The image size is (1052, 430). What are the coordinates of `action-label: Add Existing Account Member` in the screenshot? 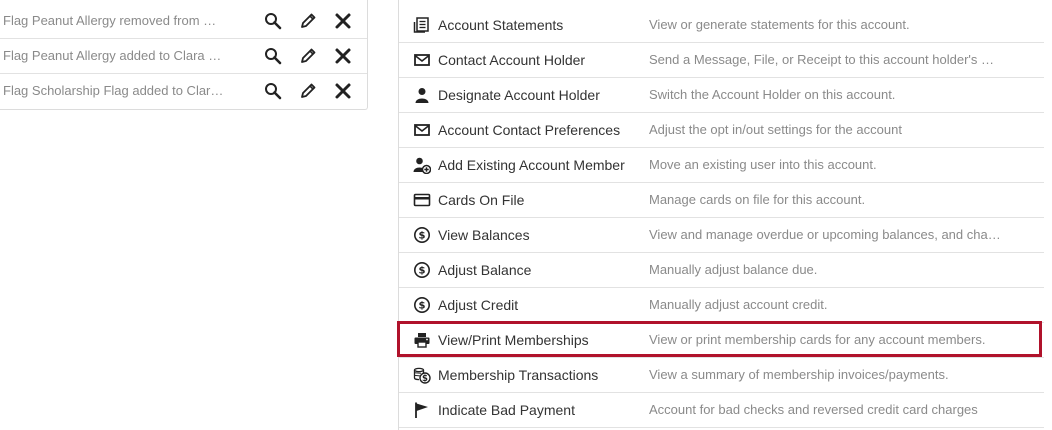 It's located at (531, 165).